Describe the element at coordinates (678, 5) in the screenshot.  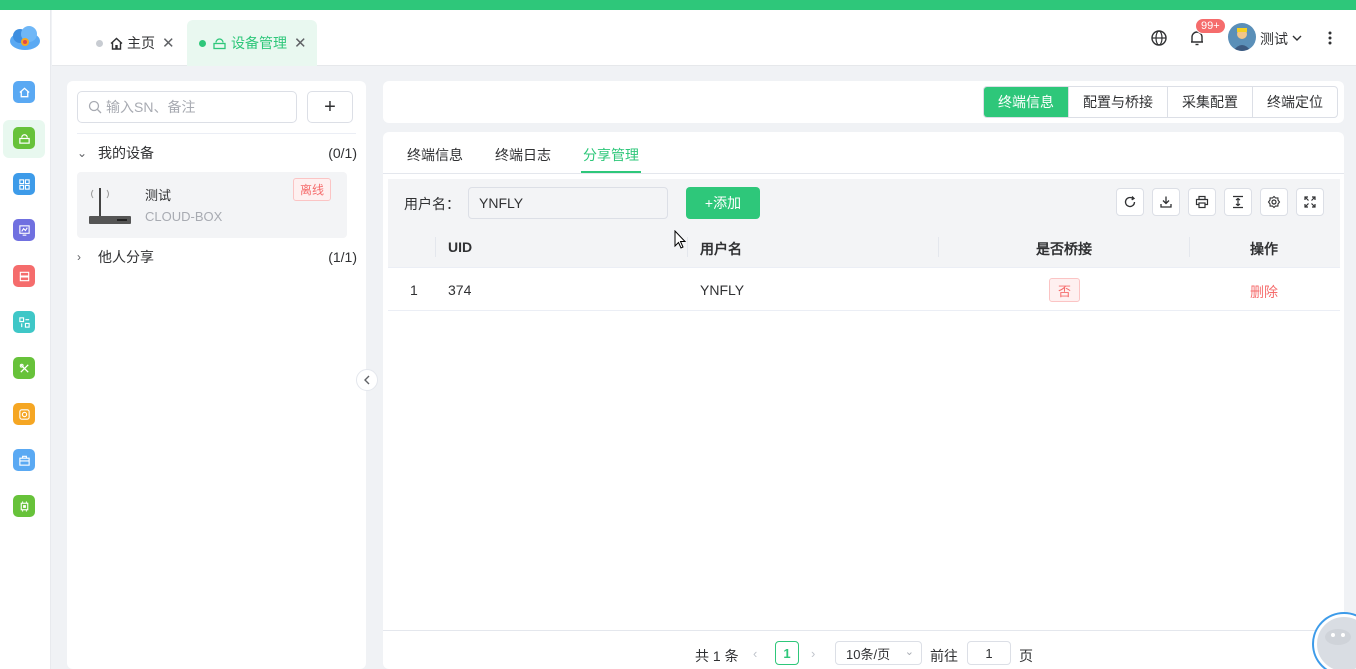
I see `top-accent-strip` at that location.